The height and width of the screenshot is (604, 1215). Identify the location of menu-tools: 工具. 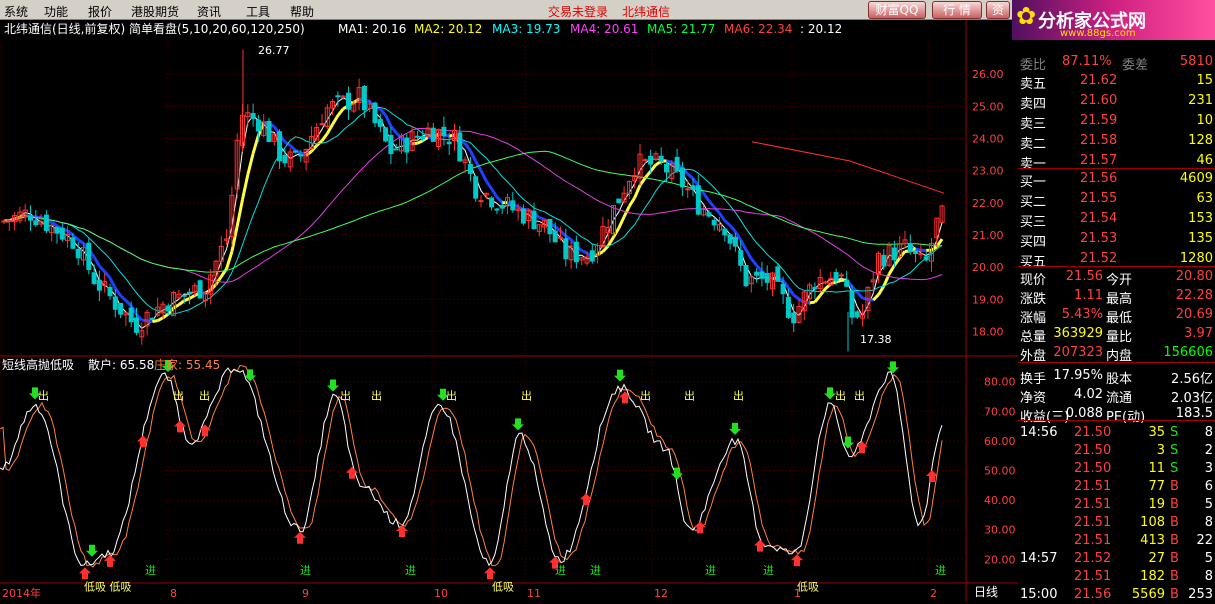
(258, 11).